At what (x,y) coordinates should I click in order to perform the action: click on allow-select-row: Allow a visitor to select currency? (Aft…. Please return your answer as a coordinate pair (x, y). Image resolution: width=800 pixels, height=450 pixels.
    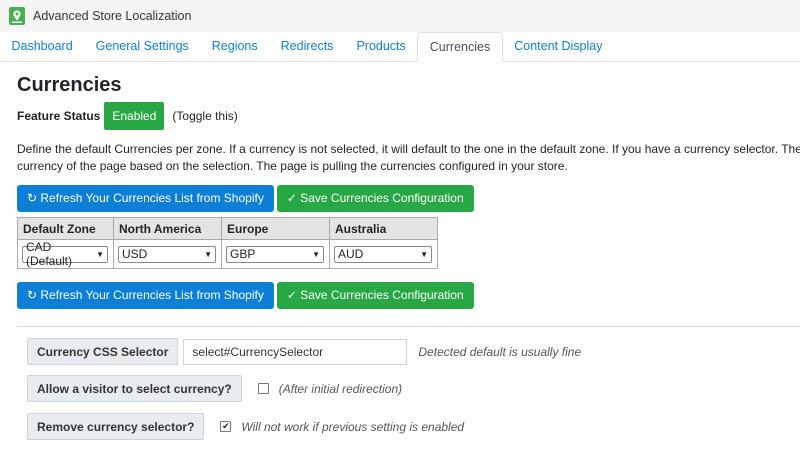
    Looking at the image, I should click on (214, 388).